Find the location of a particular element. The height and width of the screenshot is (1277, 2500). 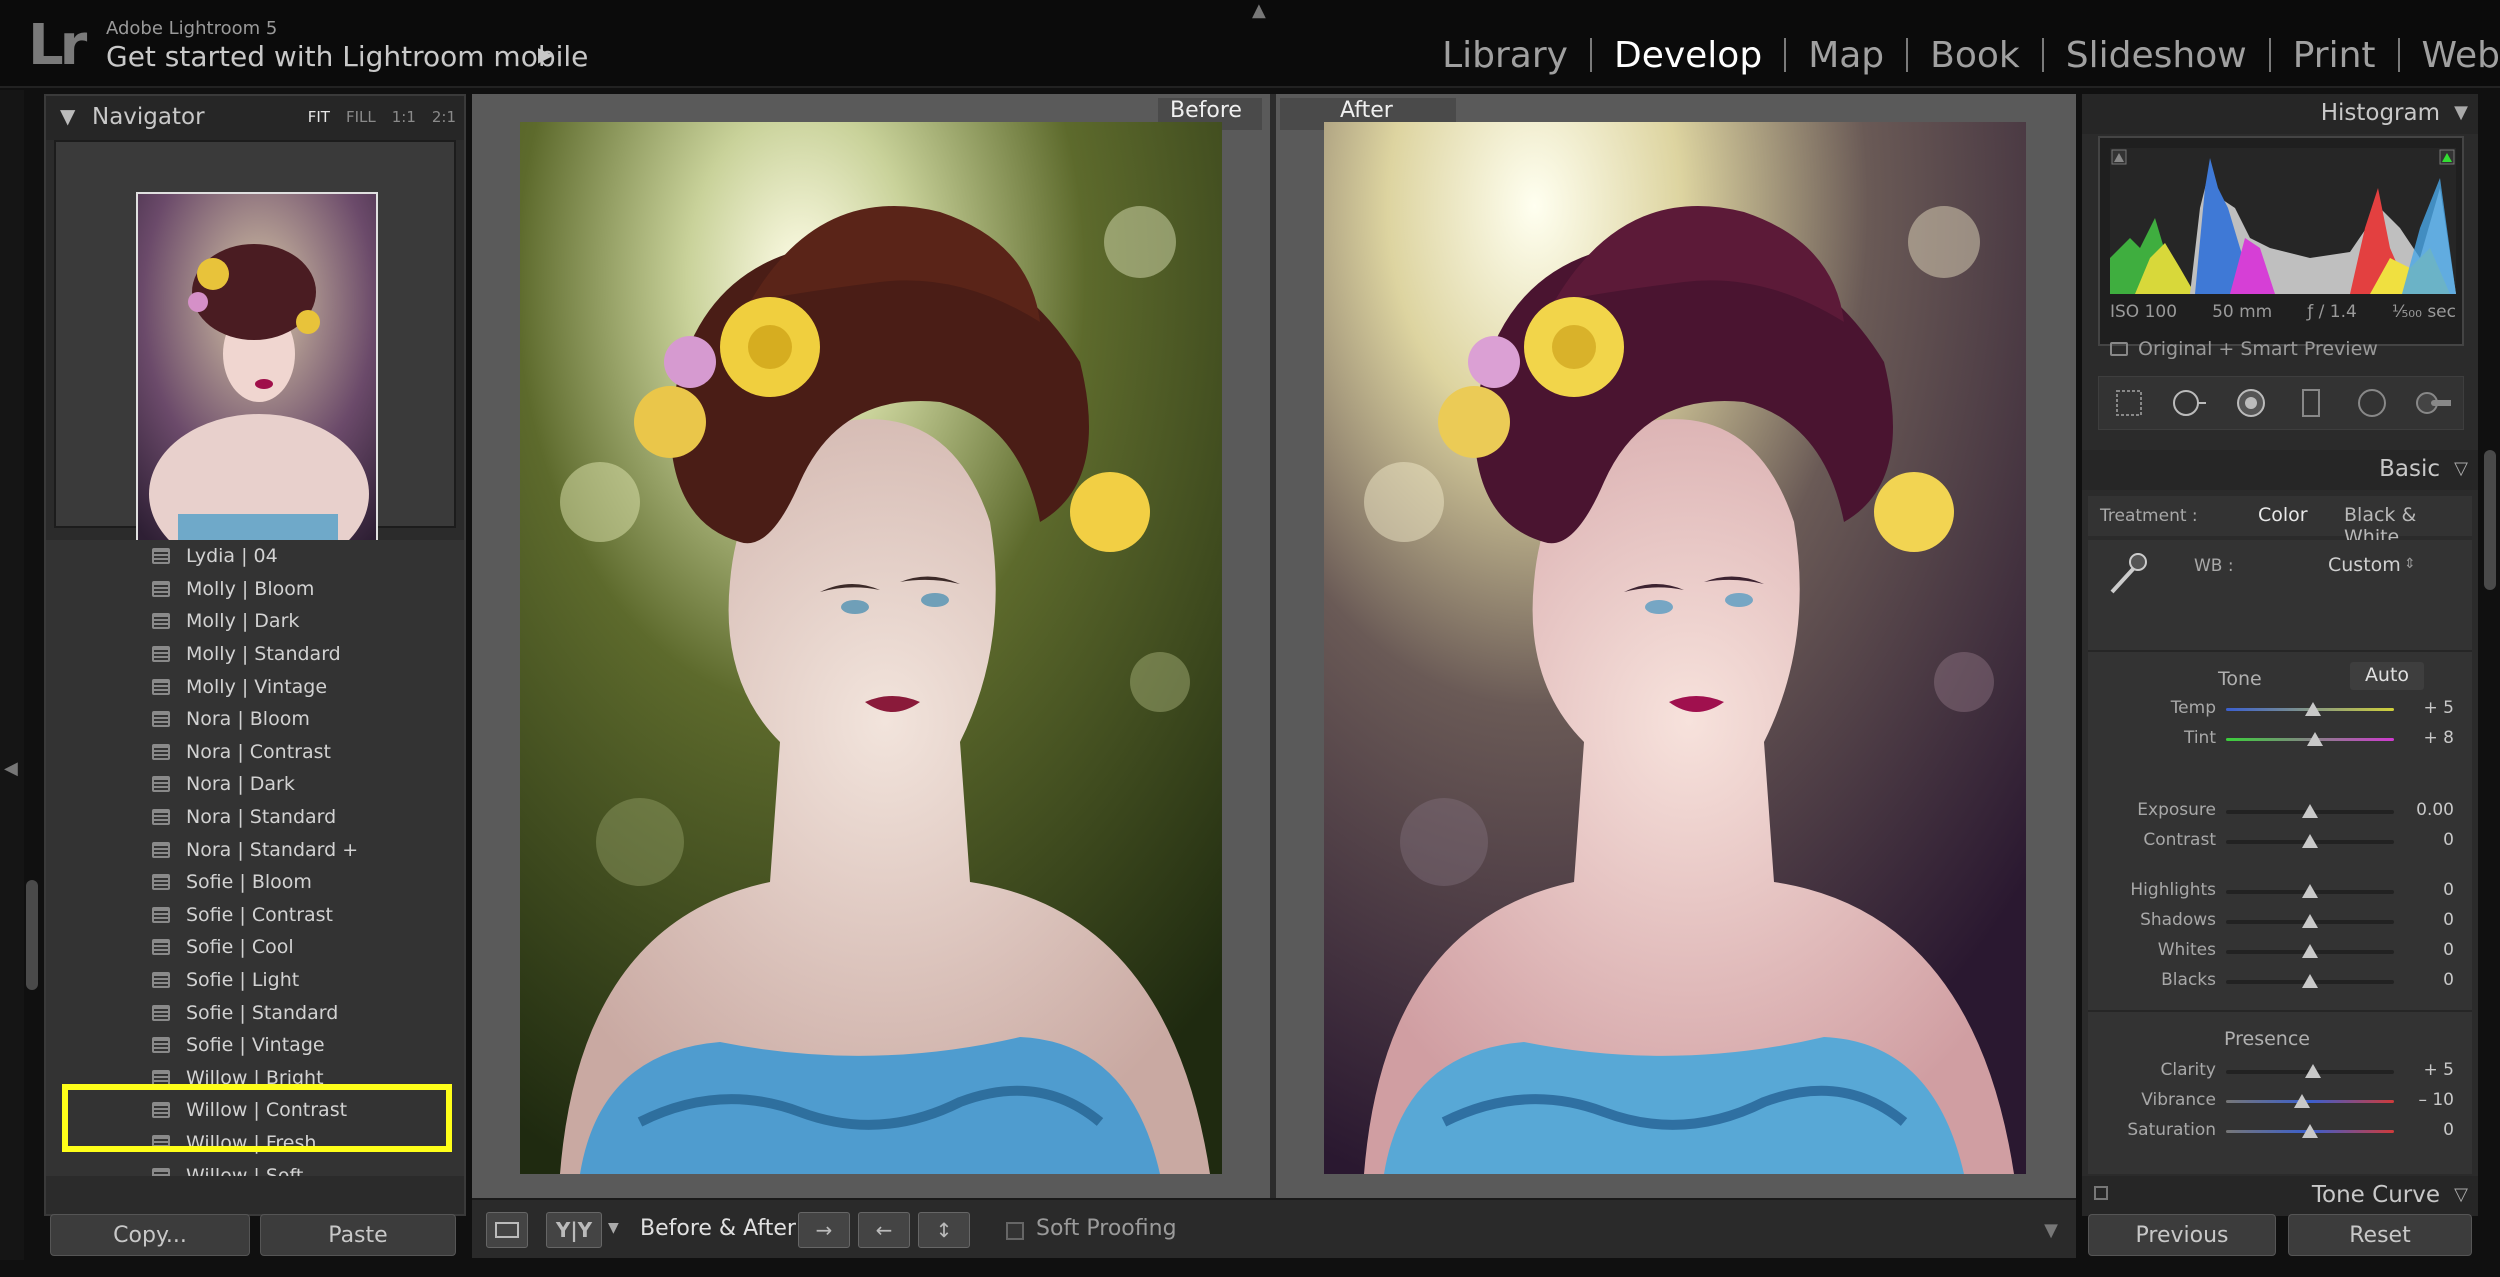

lightroom-logo: Lr is located at coordinates (57, 45).